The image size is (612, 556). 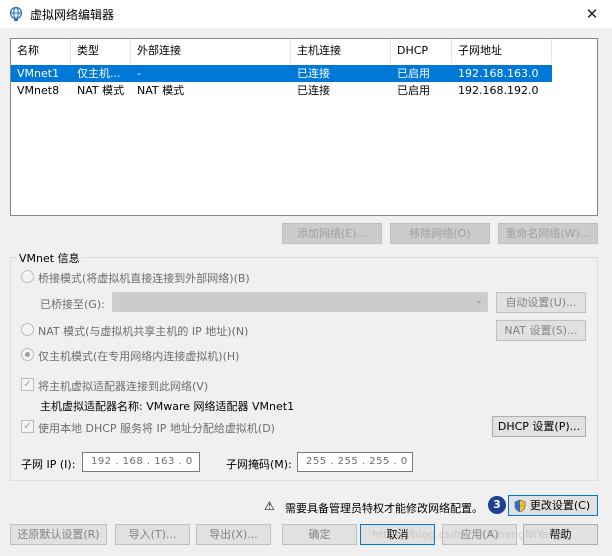 I want to click on list-header: 名称 类型 外部连接 主机连接 DHCP 子网地址, so click(x=282, y=51).